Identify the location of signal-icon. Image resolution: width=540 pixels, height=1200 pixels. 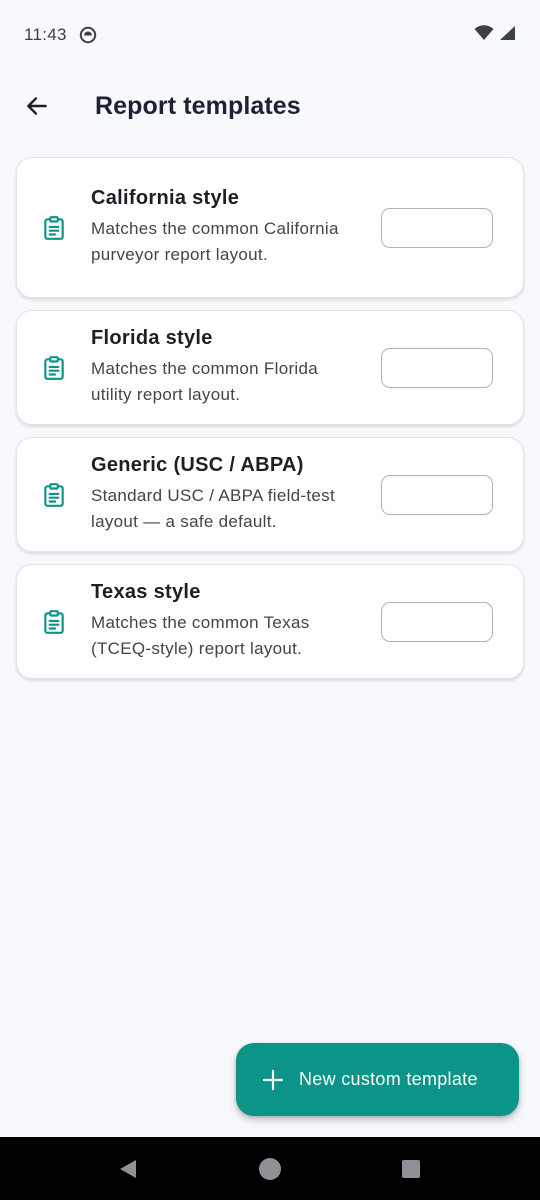
(507, 35).